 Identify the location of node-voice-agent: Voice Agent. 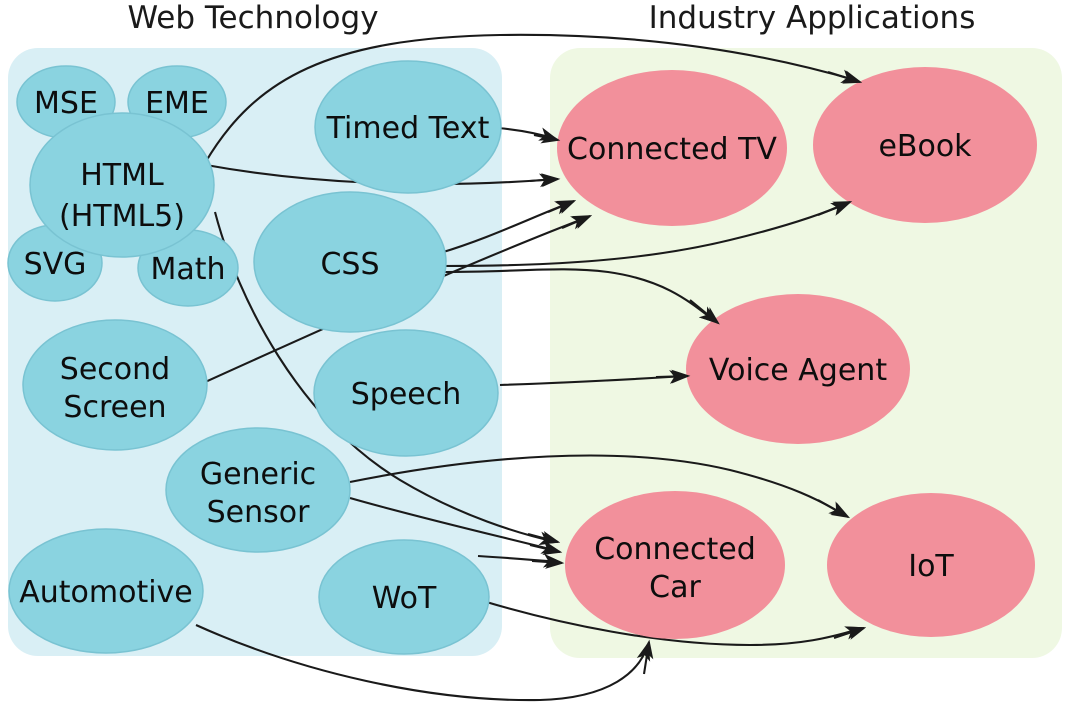
(798, 369).